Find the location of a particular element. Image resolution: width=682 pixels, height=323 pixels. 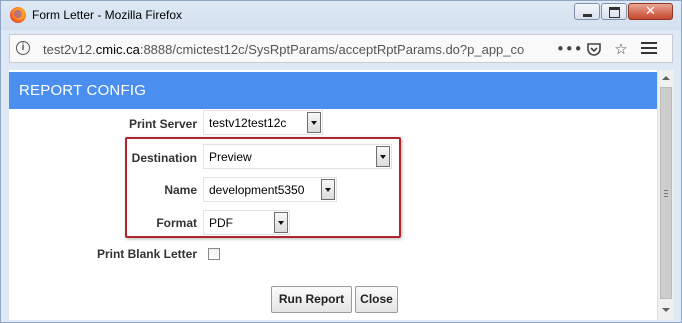

print-blank-letter-checkbox is located at coordinates (214, 254).